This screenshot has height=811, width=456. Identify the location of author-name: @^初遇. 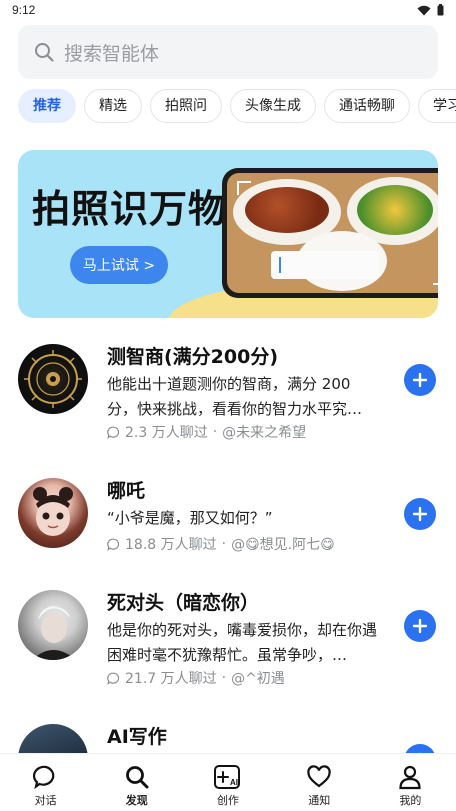
(258, 679).